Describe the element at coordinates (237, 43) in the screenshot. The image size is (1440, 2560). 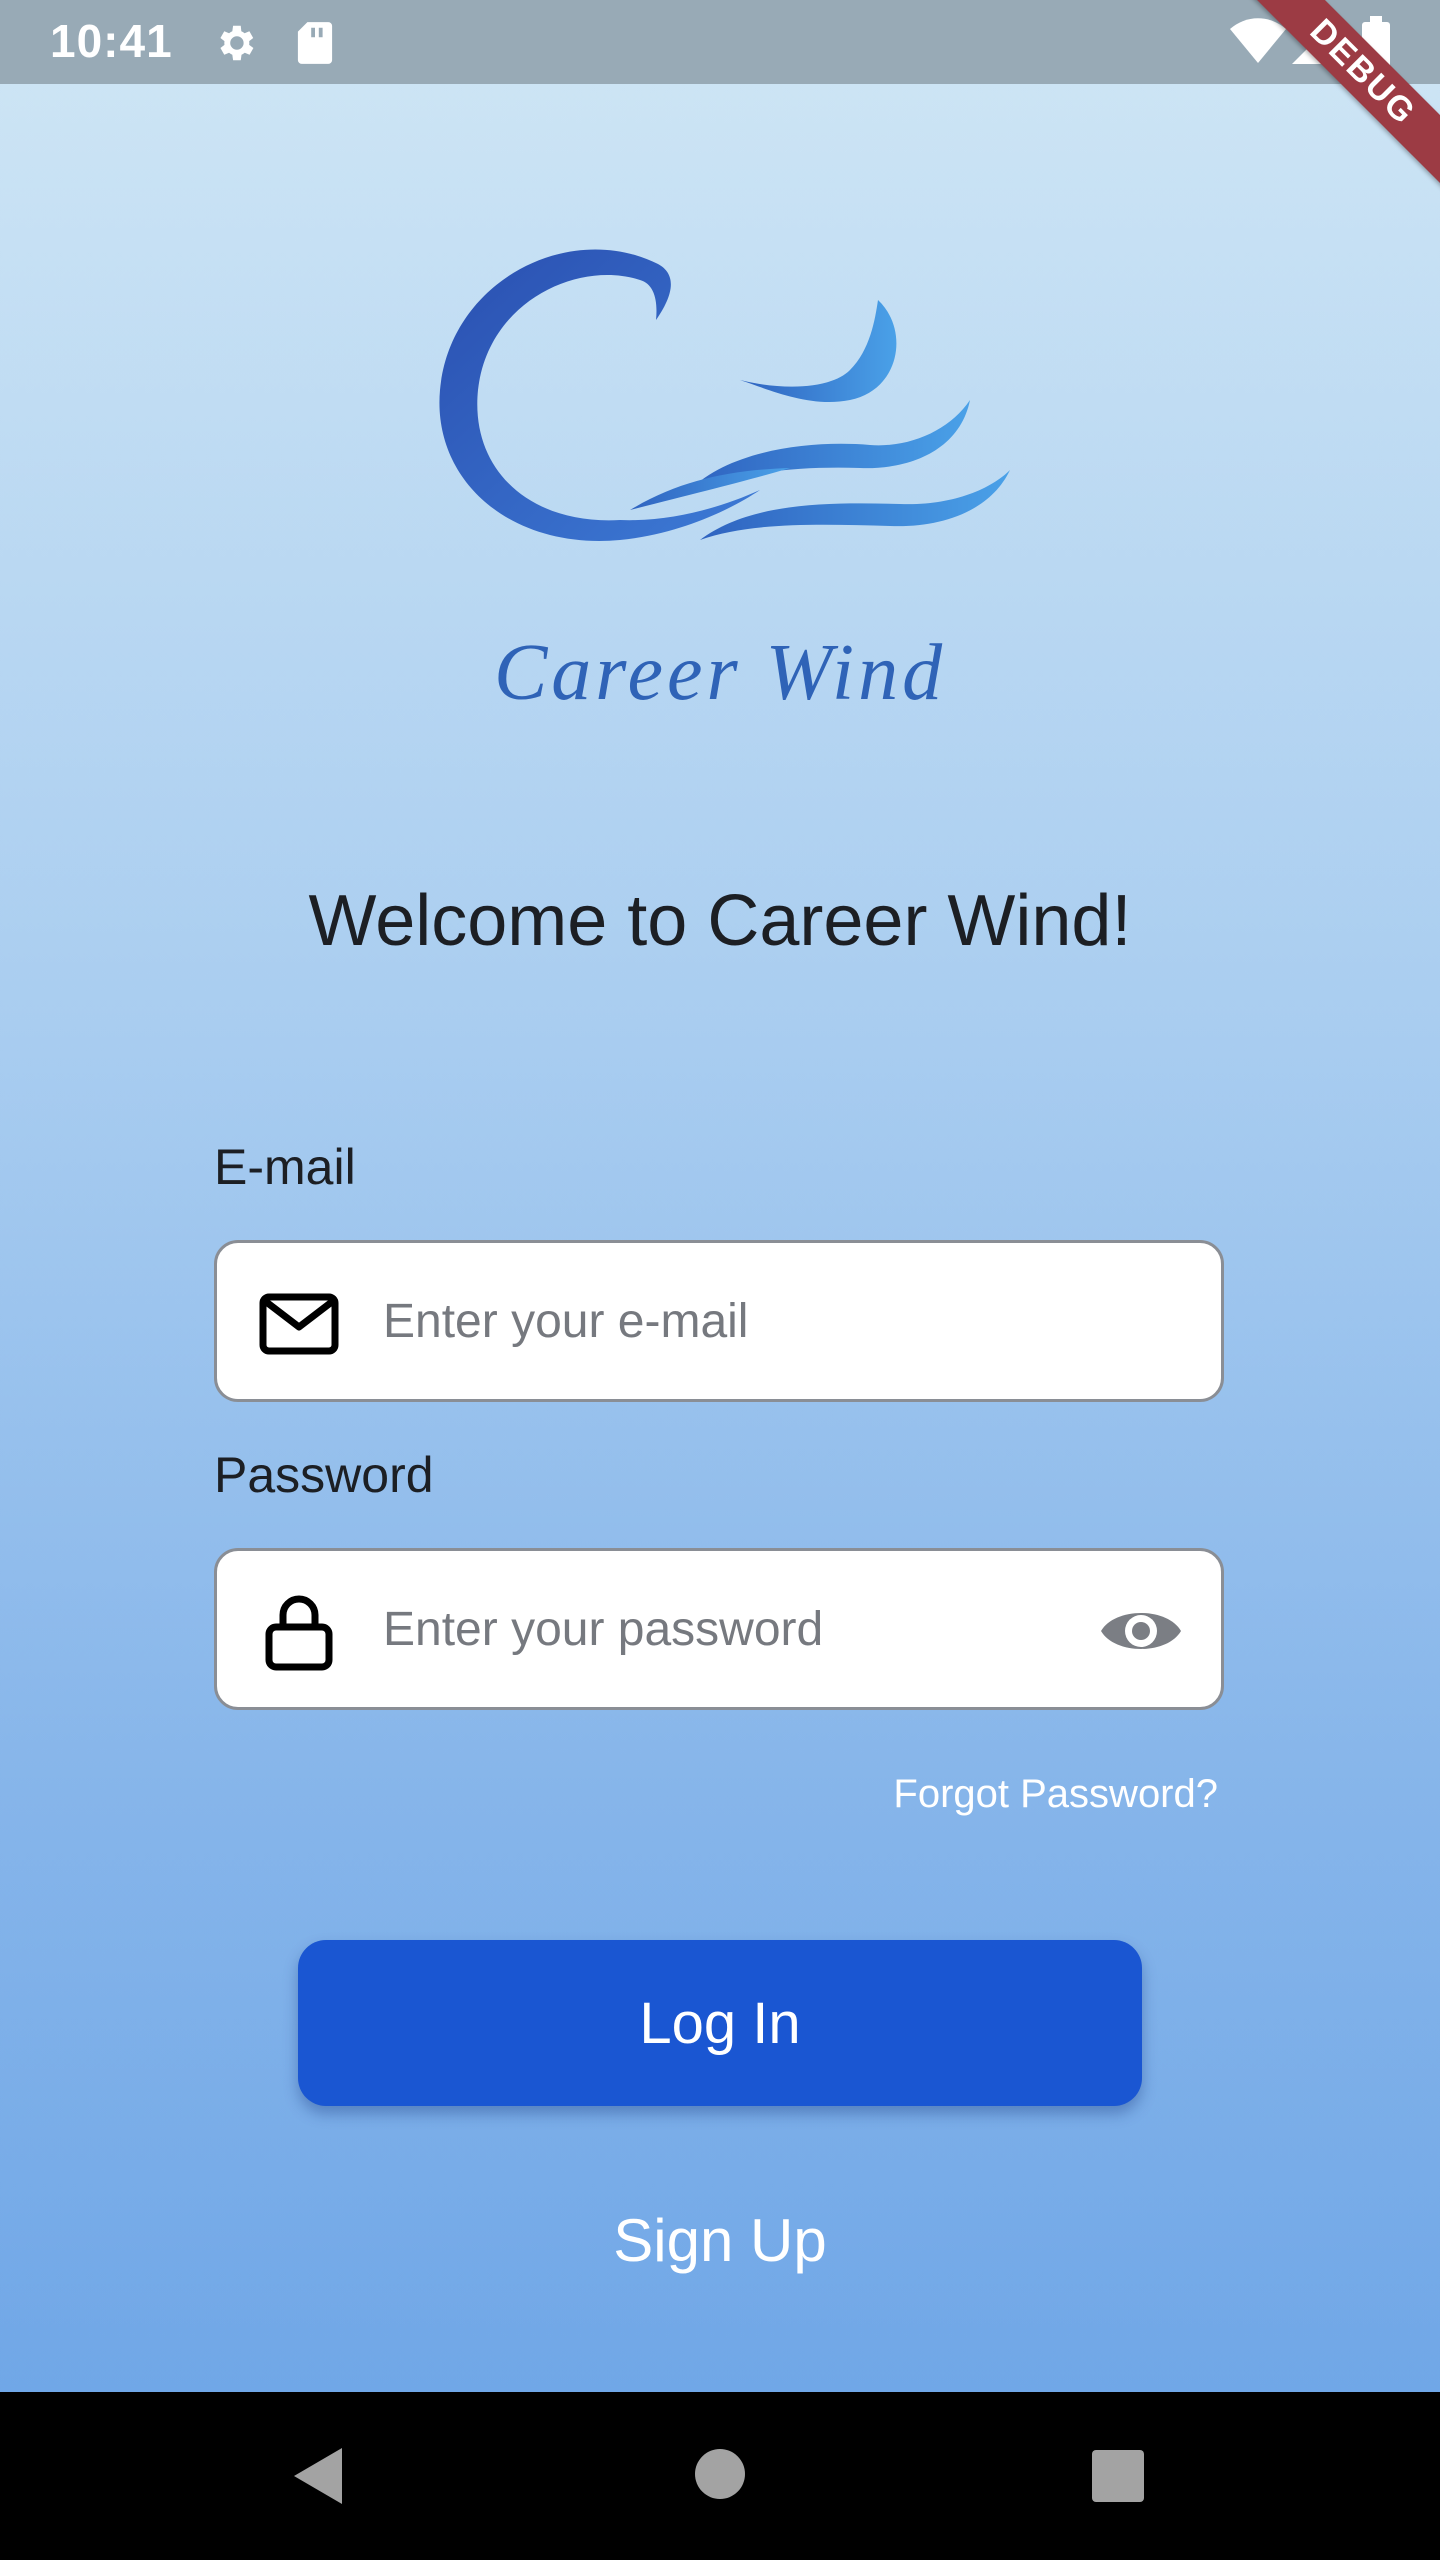
I see `gear-icon` at that location.